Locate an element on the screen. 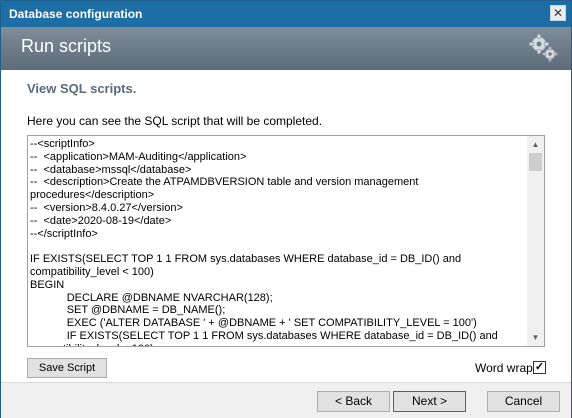 This screenshot has width=572, height=418. wizard-footer: < Back Next > Cancel is located at coordinates (286, 400).